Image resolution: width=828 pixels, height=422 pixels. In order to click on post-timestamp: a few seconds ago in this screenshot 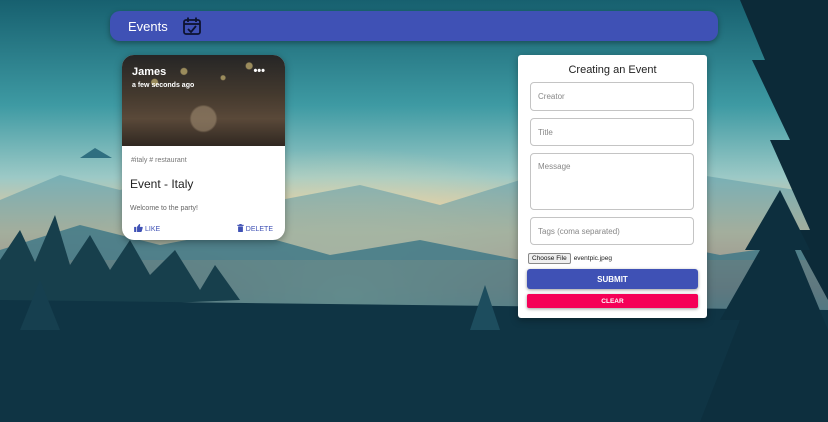, I will do `click(163, 85)`.